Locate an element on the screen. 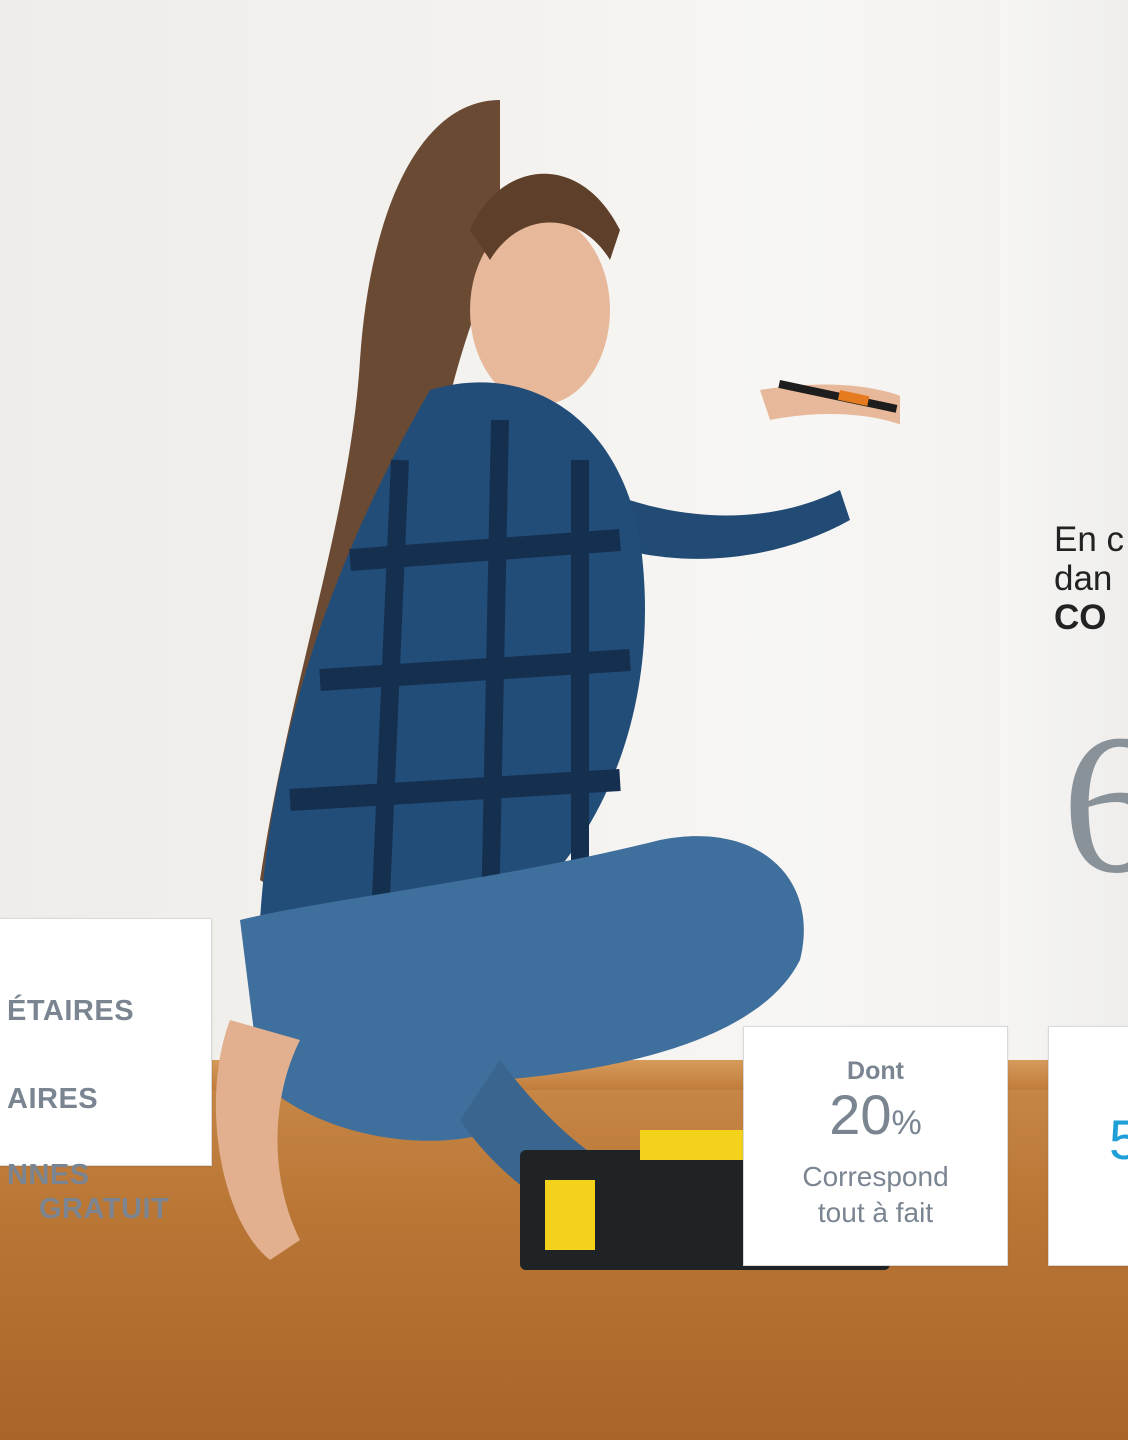 The image size is (1128, 1440). left-card-line-1: ÉTAIRES is located at coordinates (71, 1011).